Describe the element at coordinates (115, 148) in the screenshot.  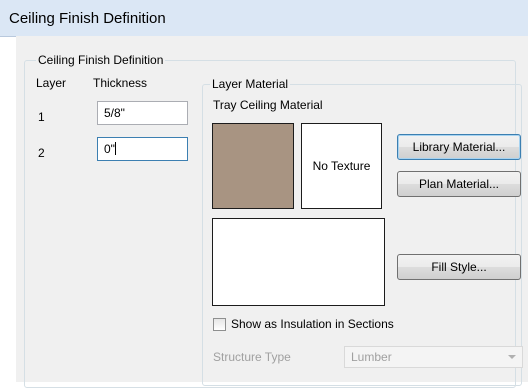
I see `text-caret` at that location.